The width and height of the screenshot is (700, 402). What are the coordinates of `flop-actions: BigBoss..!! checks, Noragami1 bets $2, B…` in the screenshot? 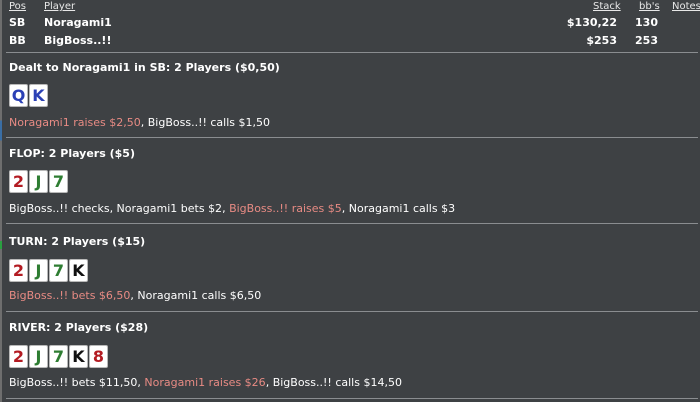 It's located at (232, 208).